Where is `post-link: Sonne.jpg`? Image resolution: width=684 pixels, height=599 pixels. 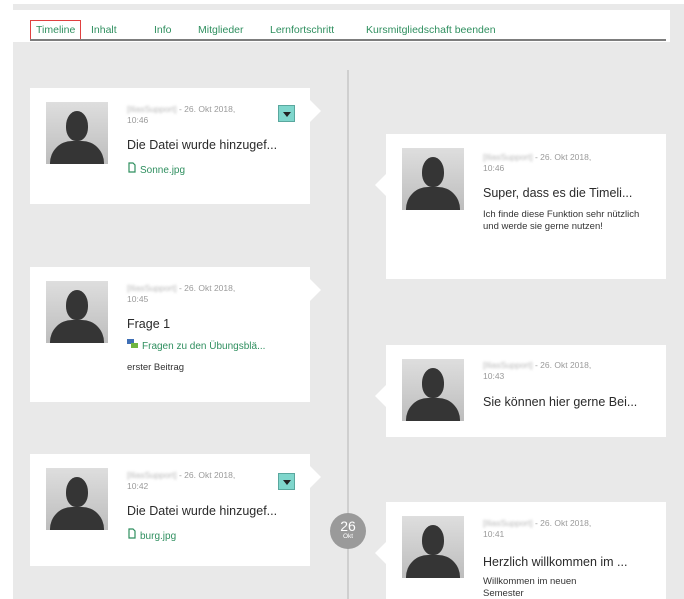 post-link: Sonne.jpg is located at coordinates (156, 169).